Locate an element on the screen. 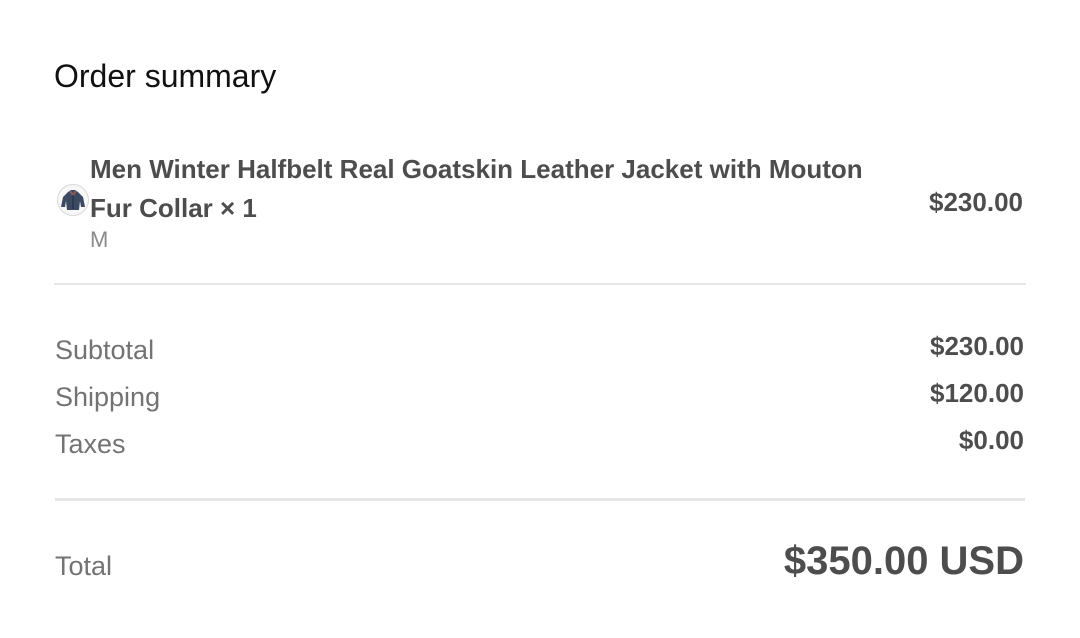 This screenshot has height=638, width=1080. subtotal-label: Subtotal is located at coordinates (105, 350).